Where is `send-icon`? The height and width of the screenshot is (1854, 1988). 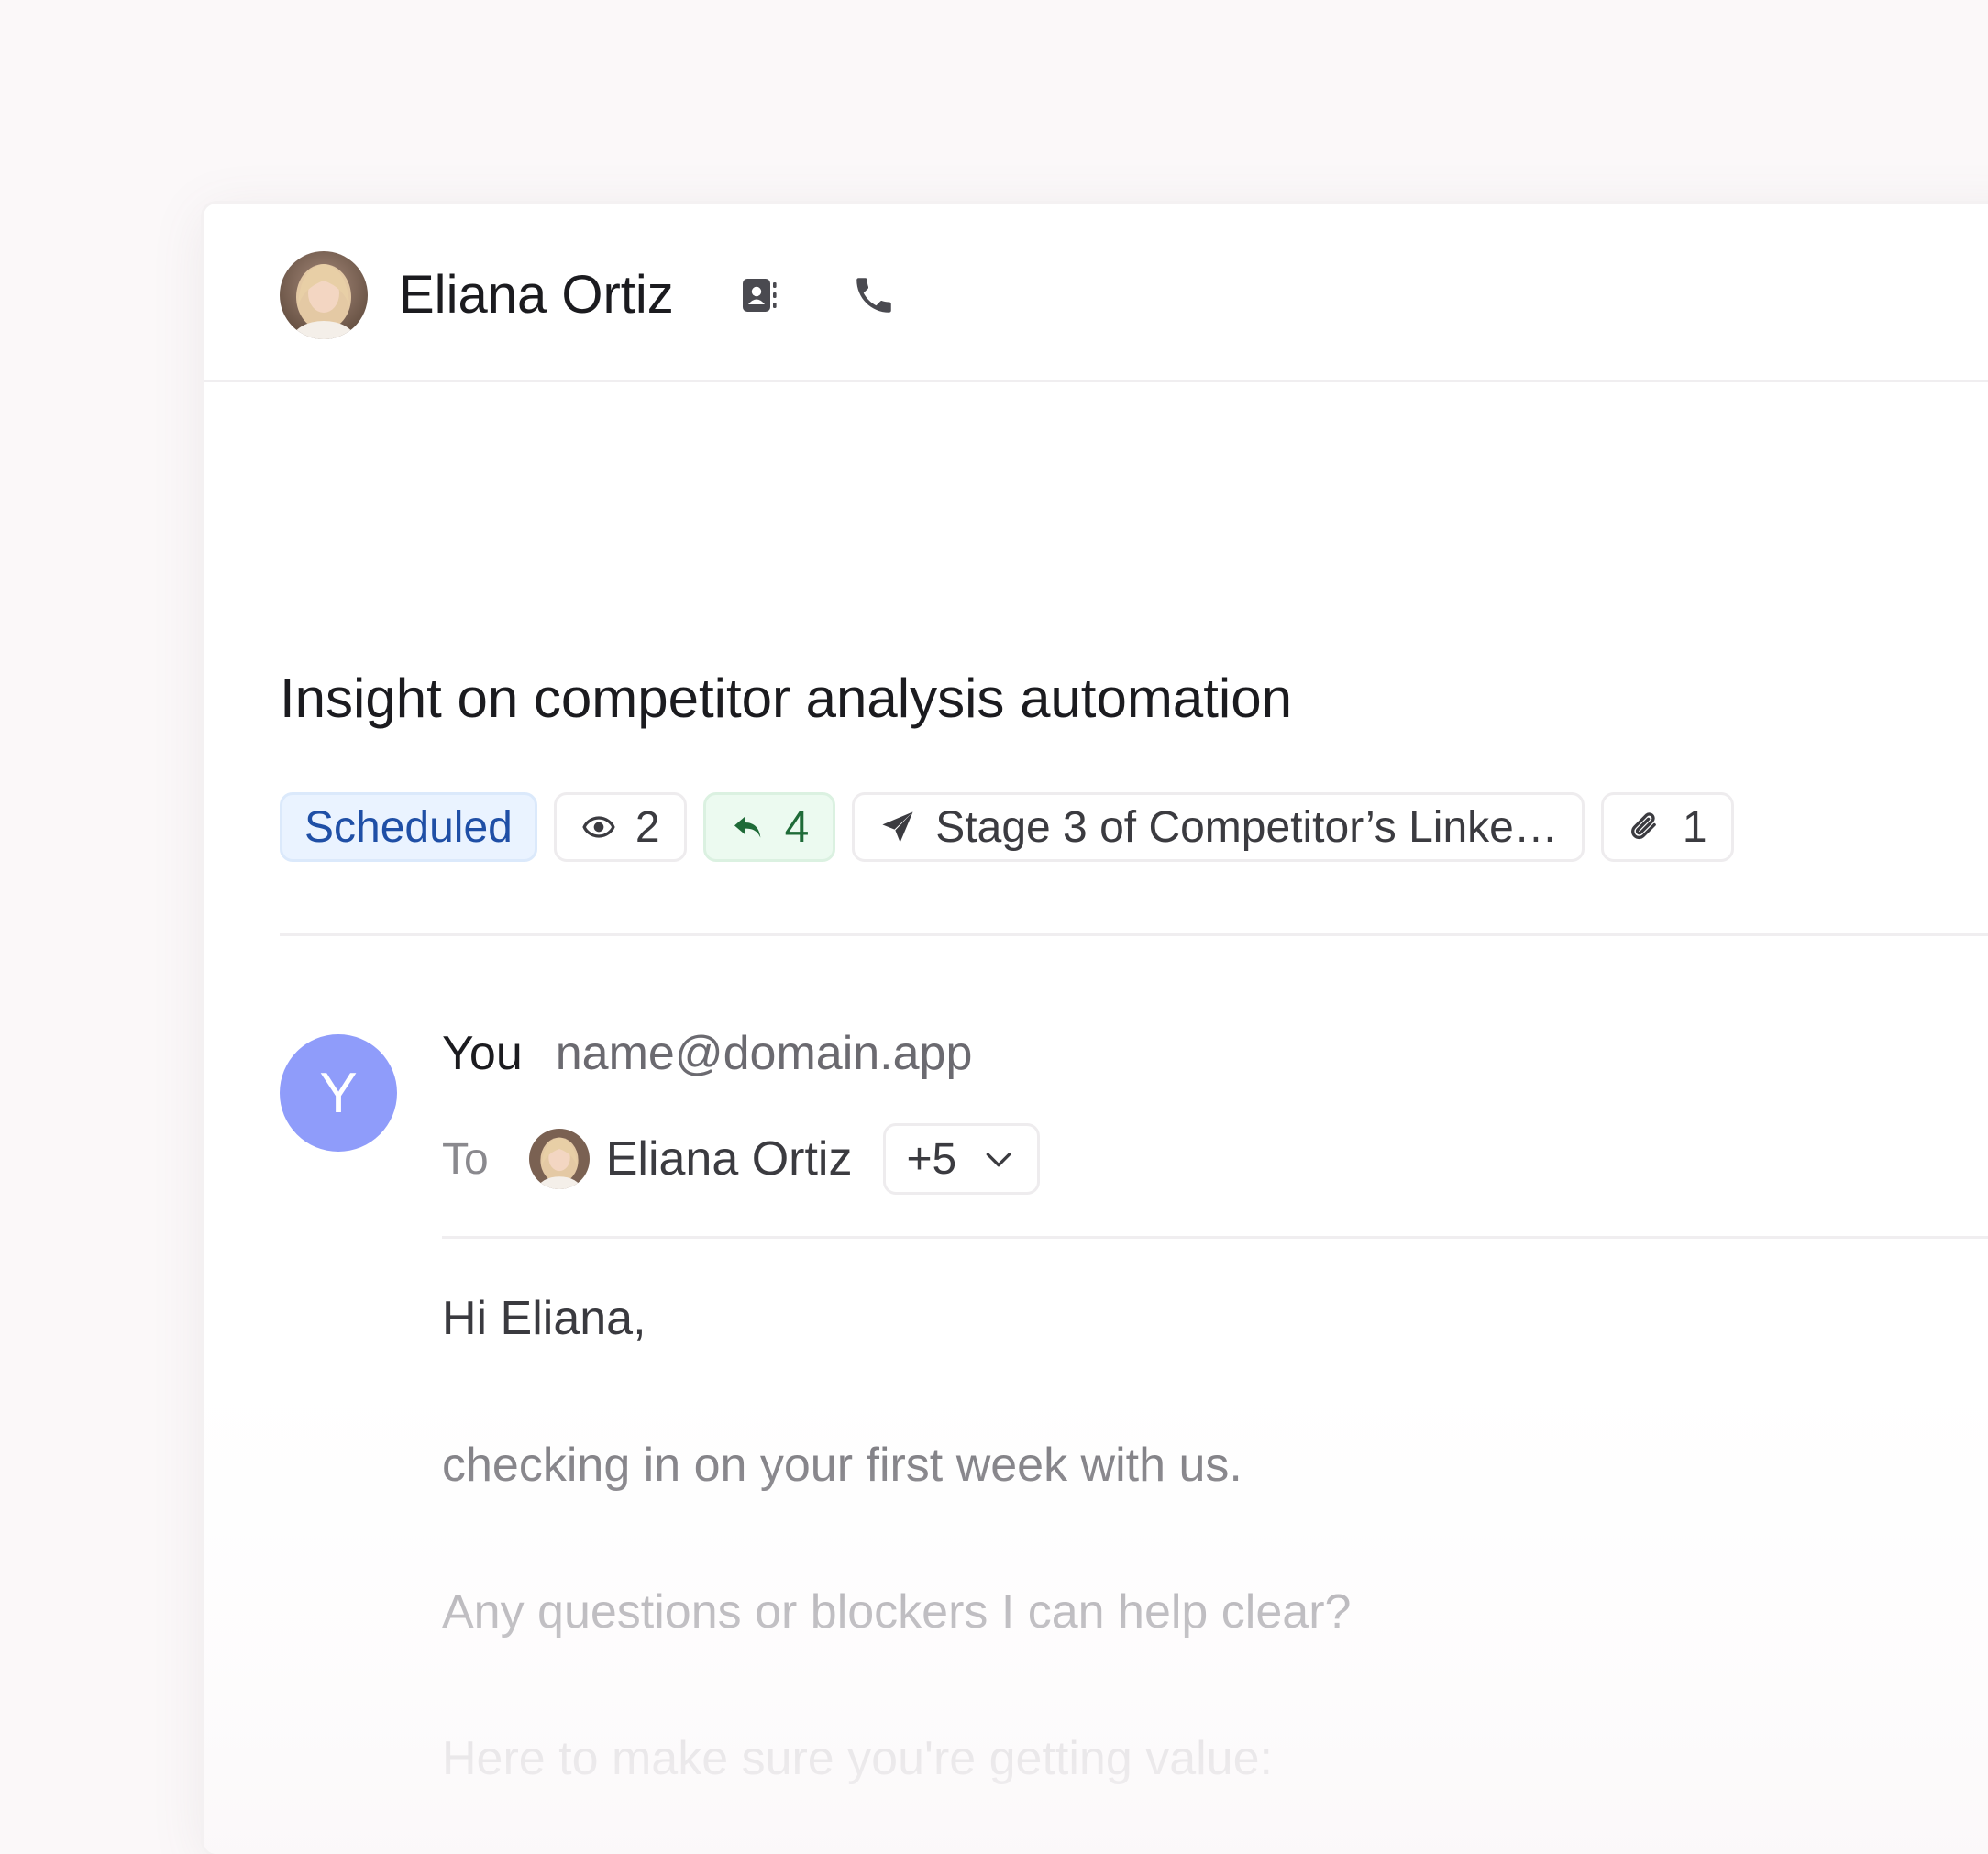 send-icon is located at coordinates (897, 827).